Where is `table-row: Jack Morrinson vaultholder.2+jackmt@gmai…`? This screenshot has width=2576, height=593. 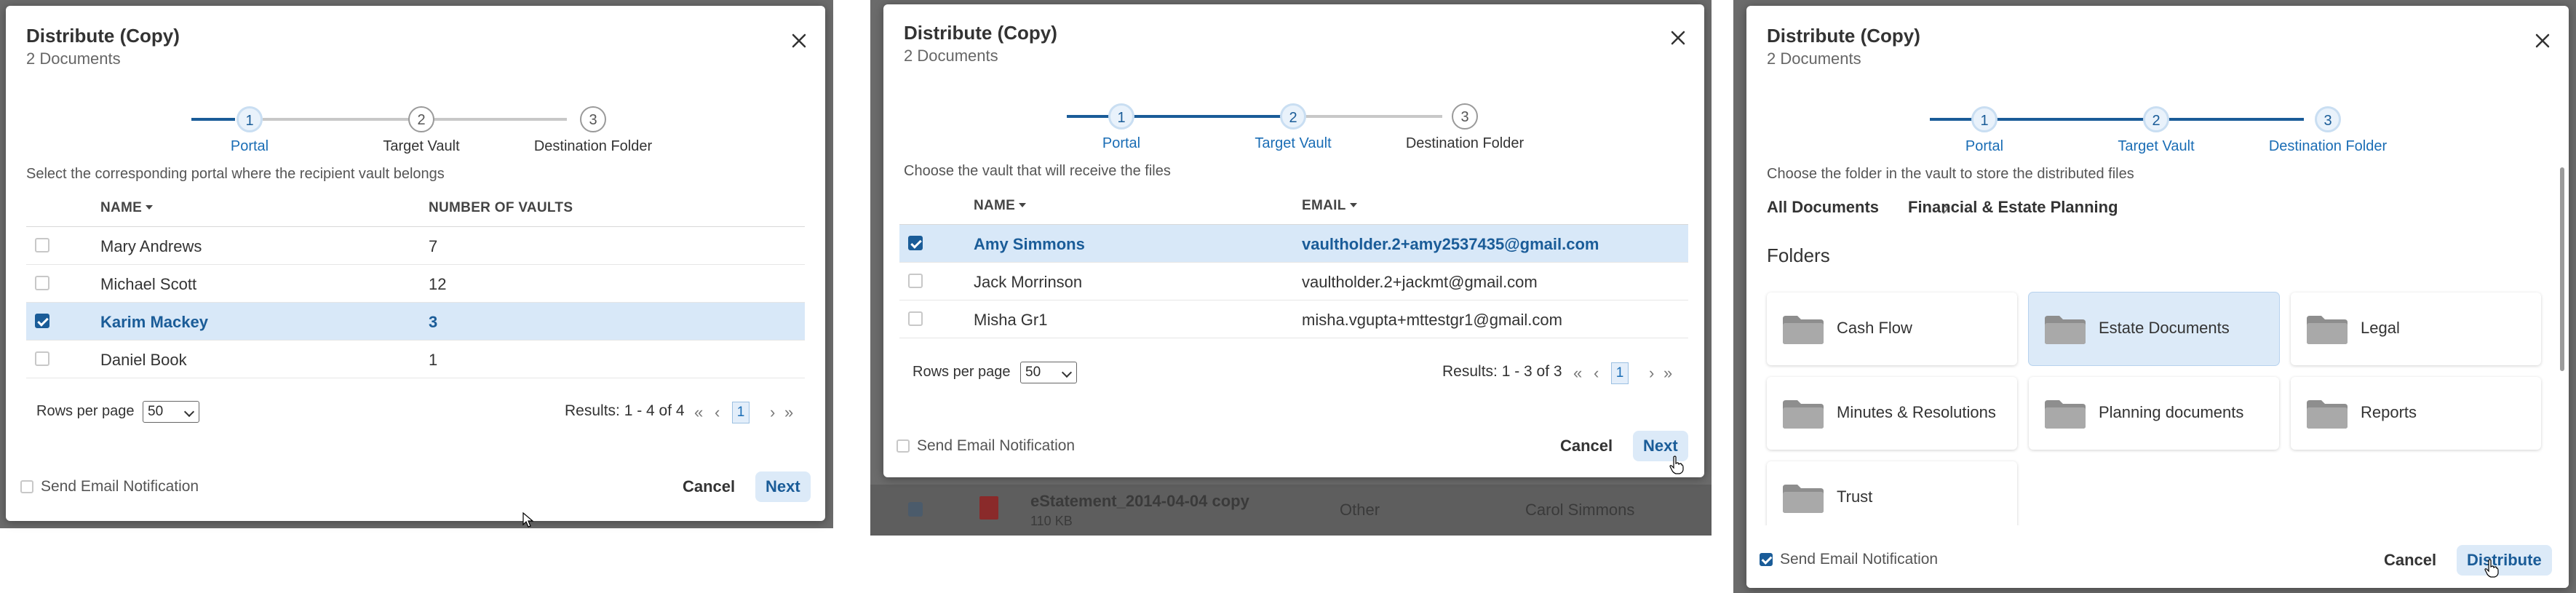
table-row: Jack Morrinson vaultholder.2+jackmt@gmai… is located at coordinates (1293, 282).